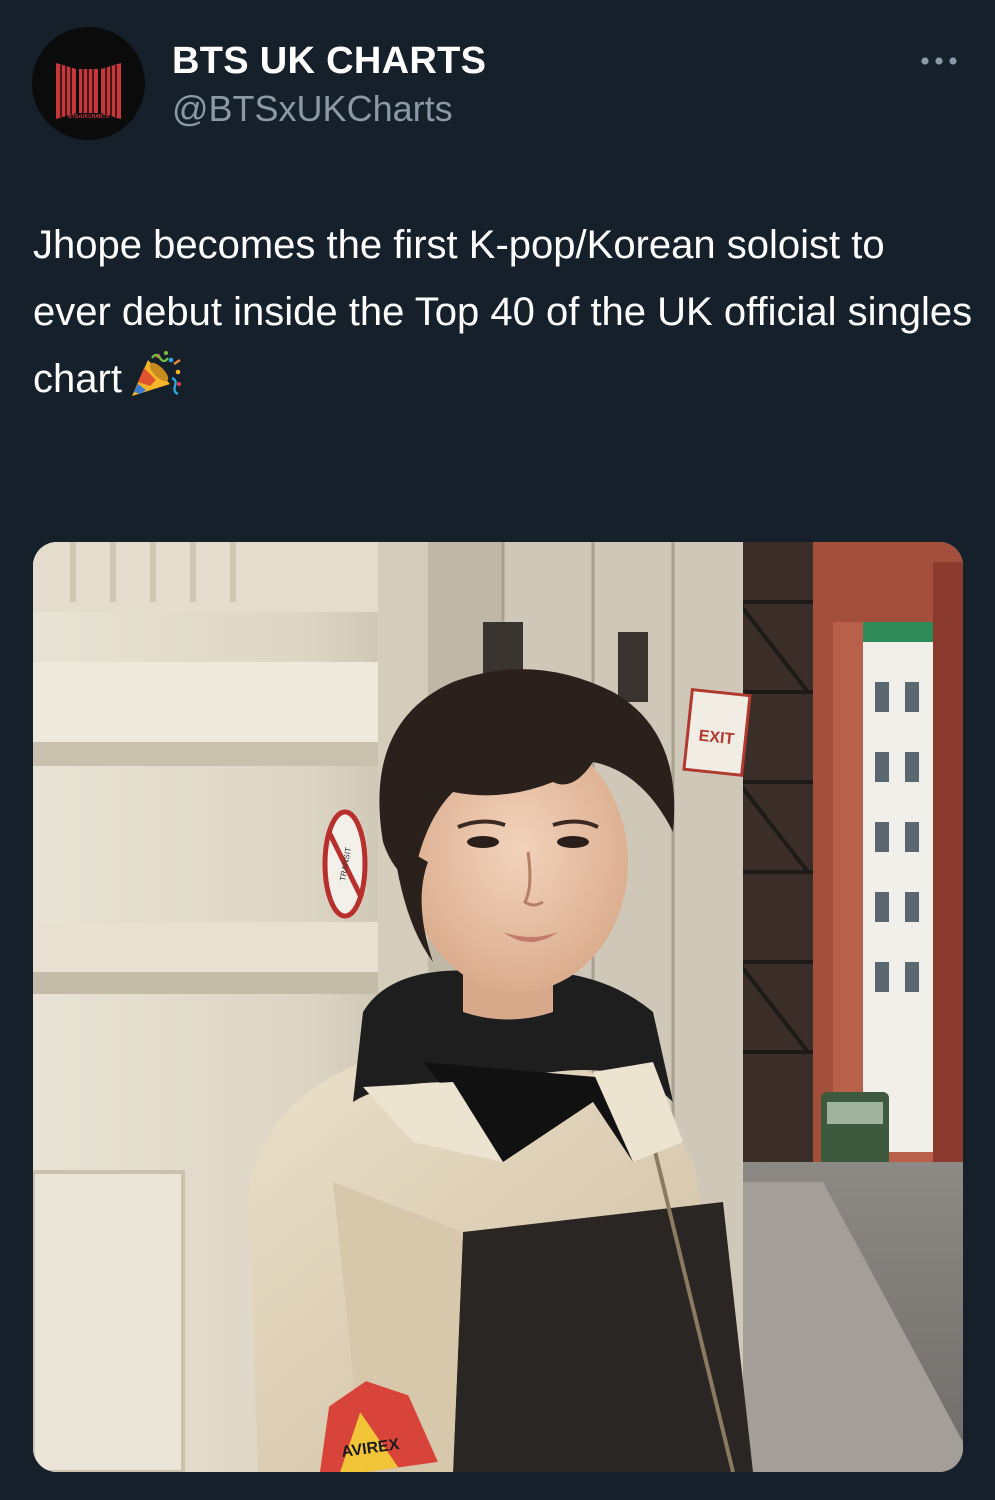  What do you see at coordinates (88, 83) in the screenshot?
I see `author-avatar: BTSxUKCHARTS` at bounding box center [88, 83].